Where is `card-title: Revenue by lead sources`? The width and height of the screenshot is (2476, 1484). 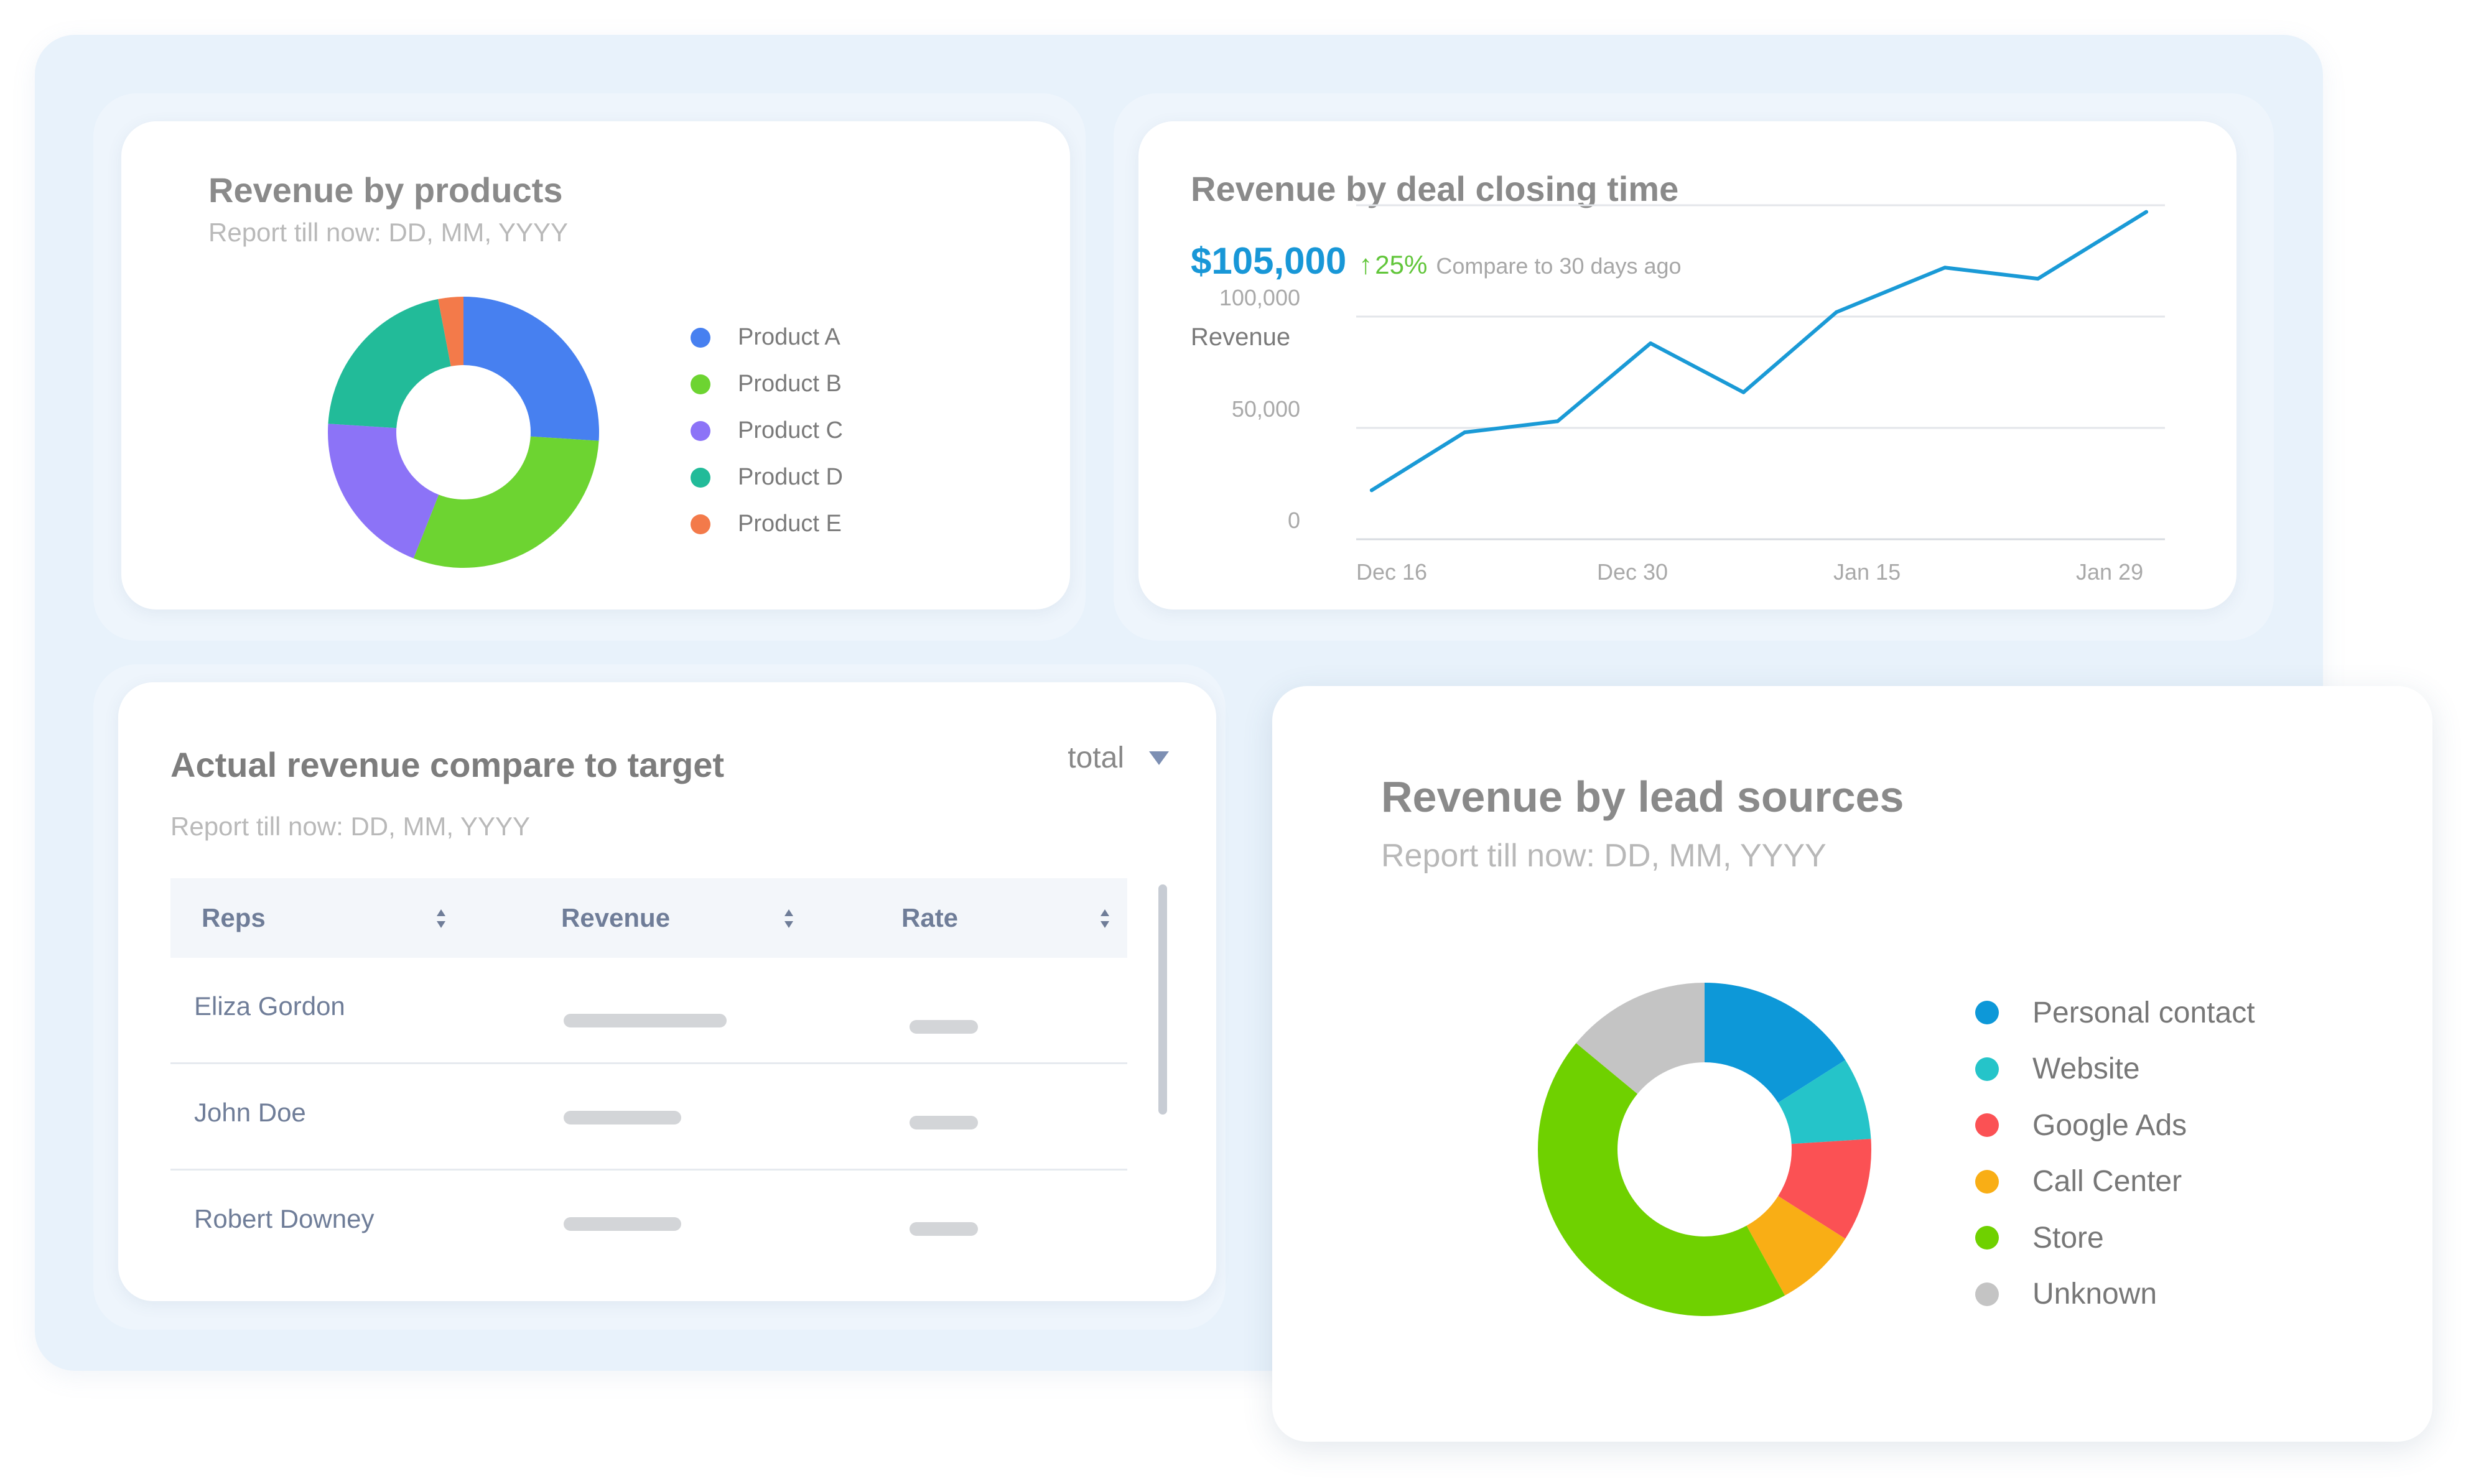
card-title: Revenue by lead sources is located at coordinates (1642, 797).